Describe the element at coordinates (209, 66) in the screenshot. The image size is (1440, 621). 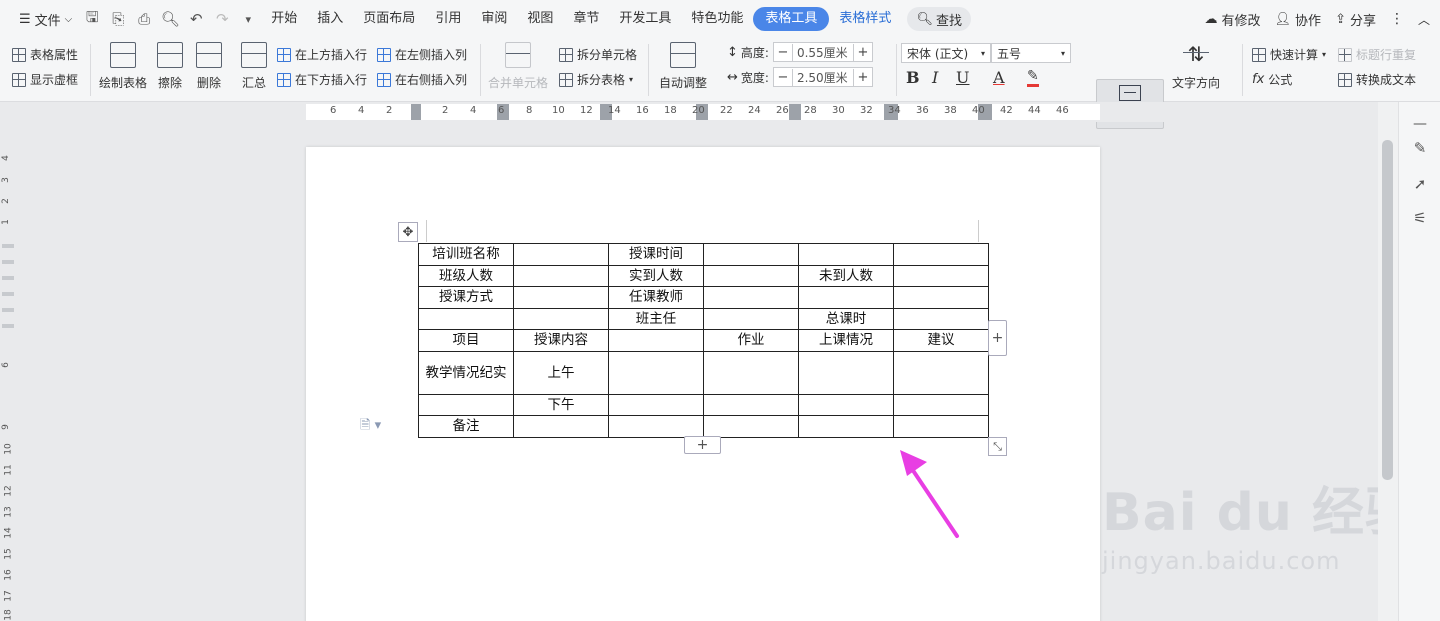
I see `delete-button: 删除` at that location.